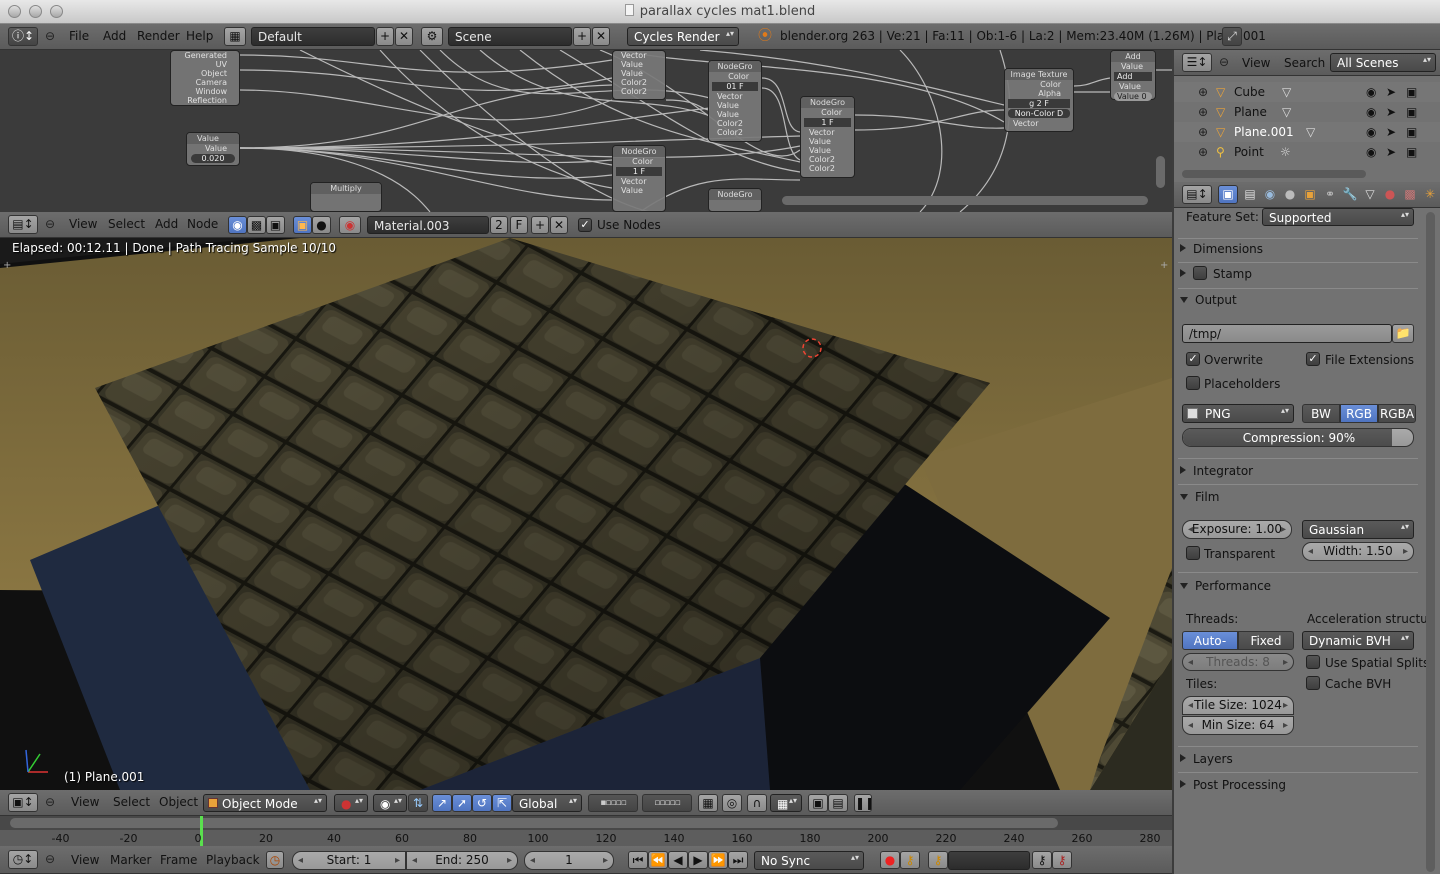 The height and width of the screenshot is (874, 1440). Describe the element at coordinates (683, 36) in the screenshot. I see `render-engine-dropdown: Cycles Render` at that location.